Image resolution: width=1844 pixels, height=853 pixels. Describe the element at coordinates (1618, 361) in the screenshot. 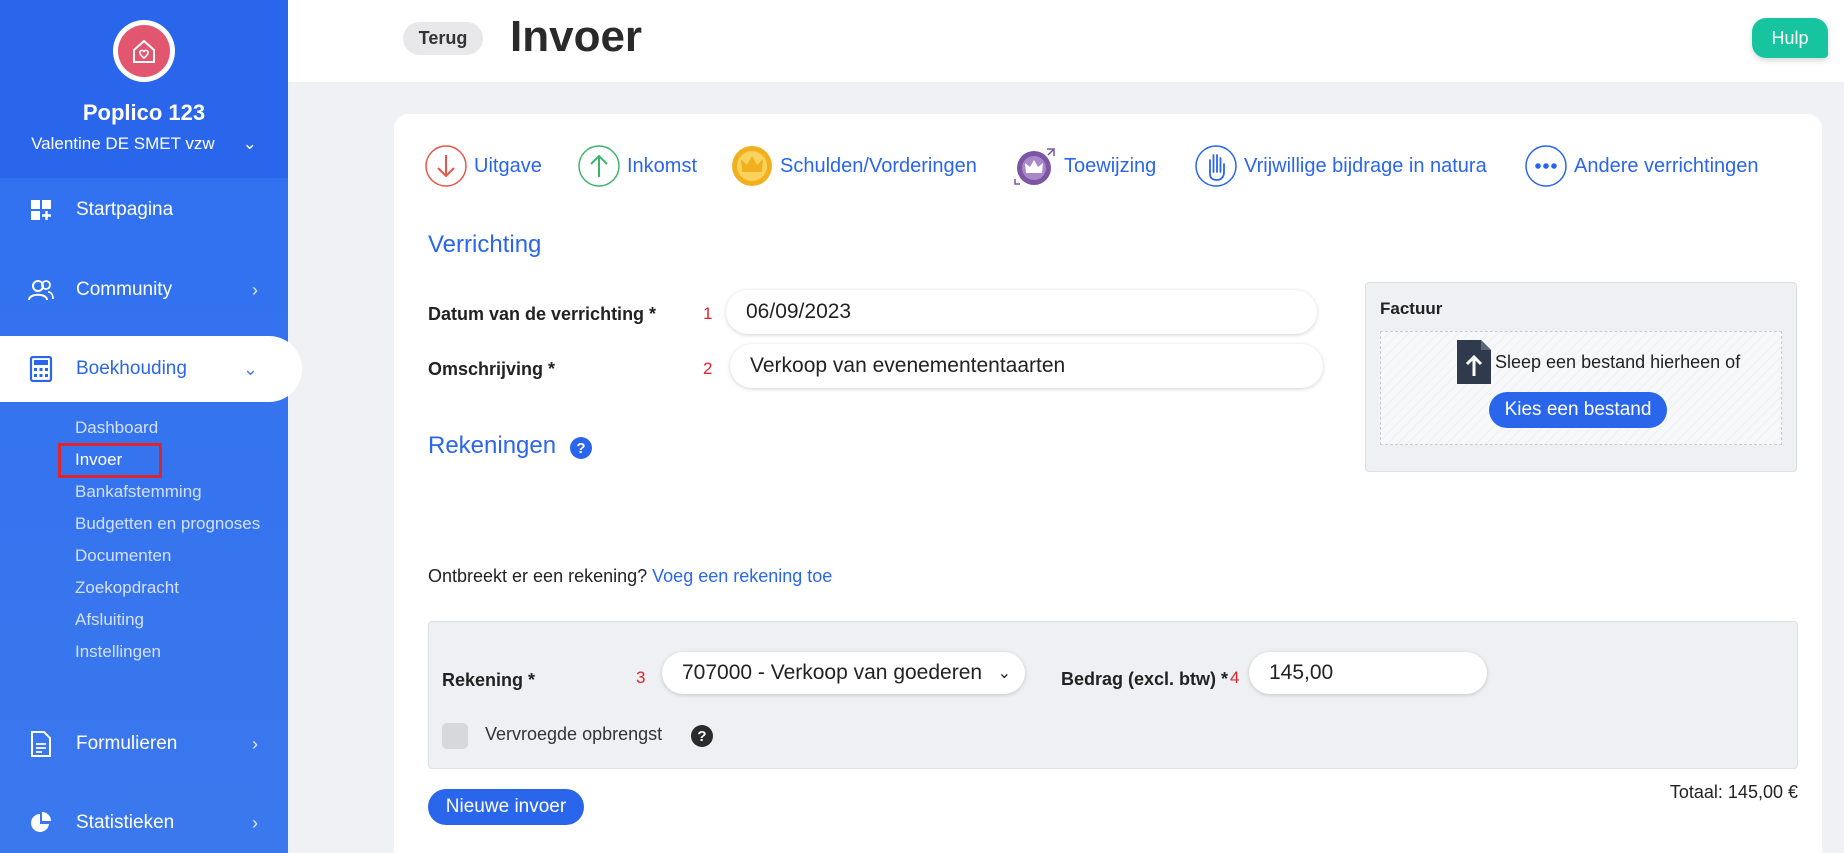

I see `drop-text: Sleep een bestand hierheen of` at that location.